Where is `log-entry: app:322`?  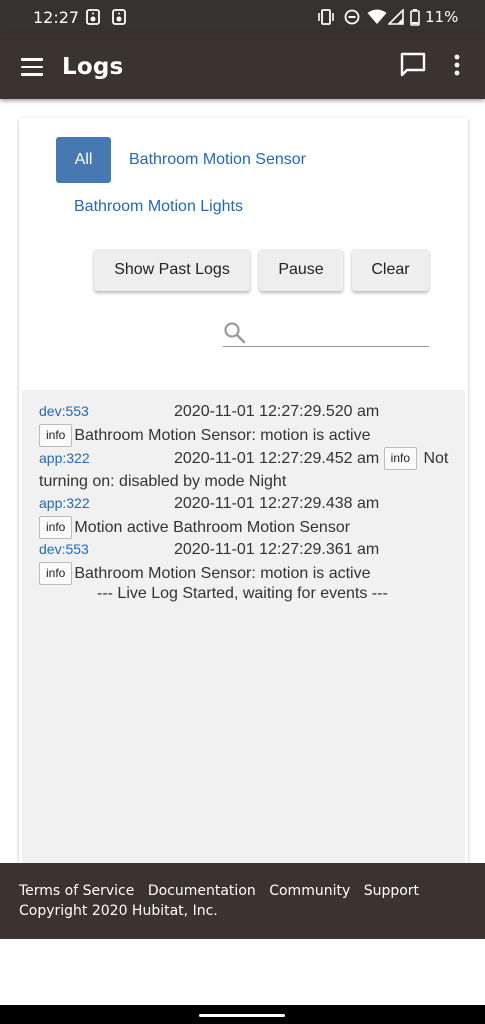
log-entry: app:322 is located at coordinates (64, 459).